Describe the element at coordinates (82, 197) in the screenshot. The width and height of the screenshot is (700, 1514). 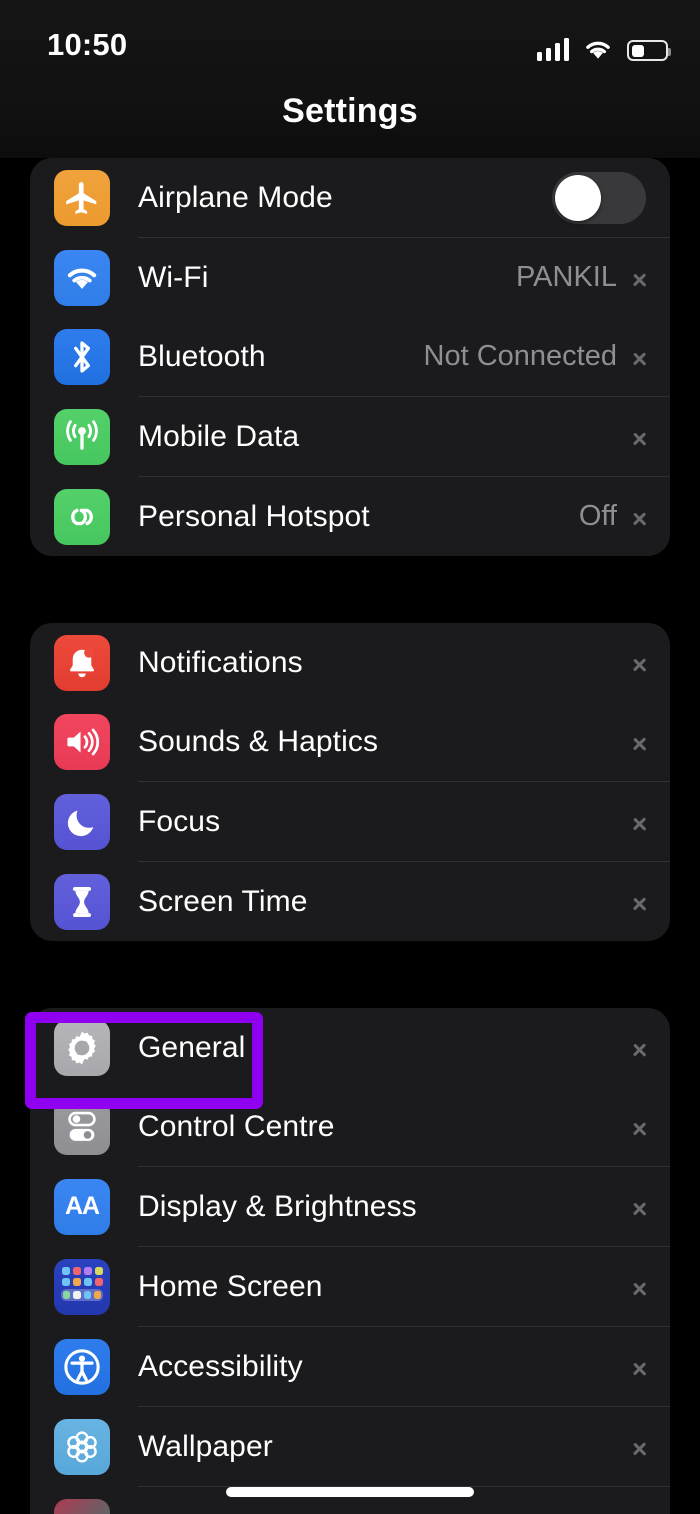
I see `airplane-icon` at that location.